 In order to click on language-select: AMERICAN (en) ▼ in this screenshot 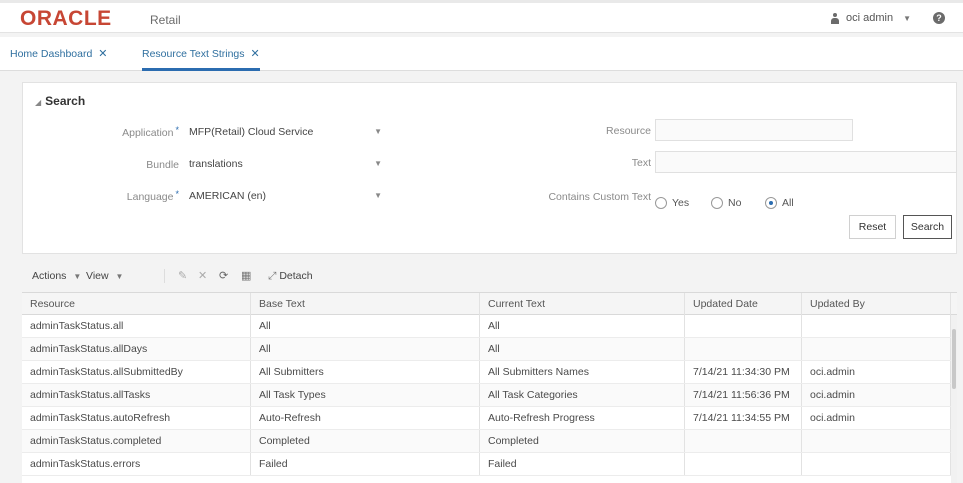, I will do `click(285, 196)`.